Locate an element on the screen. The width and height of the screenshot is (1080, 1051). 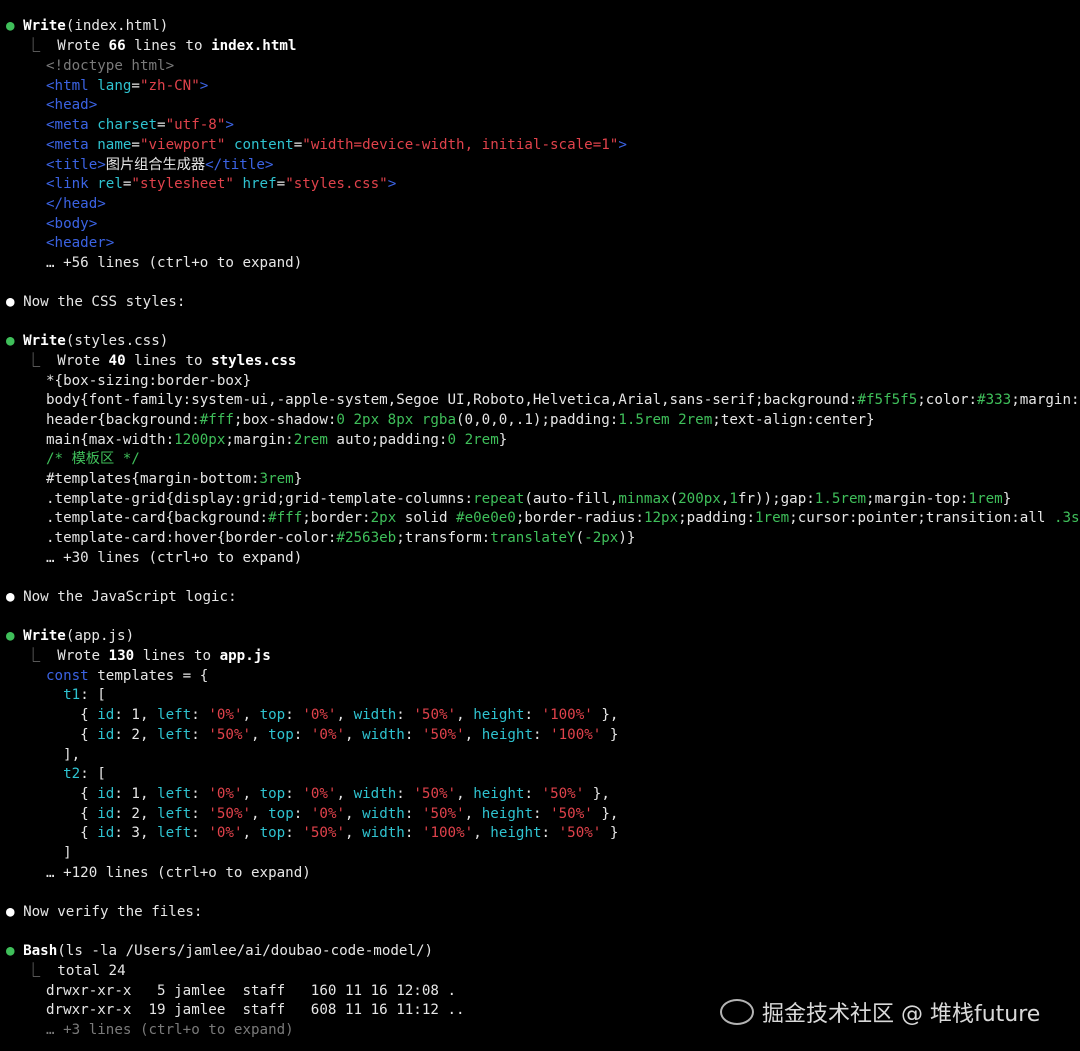
code-line: <title>图片组合生成器</title> is located at coordinates (160, 165).